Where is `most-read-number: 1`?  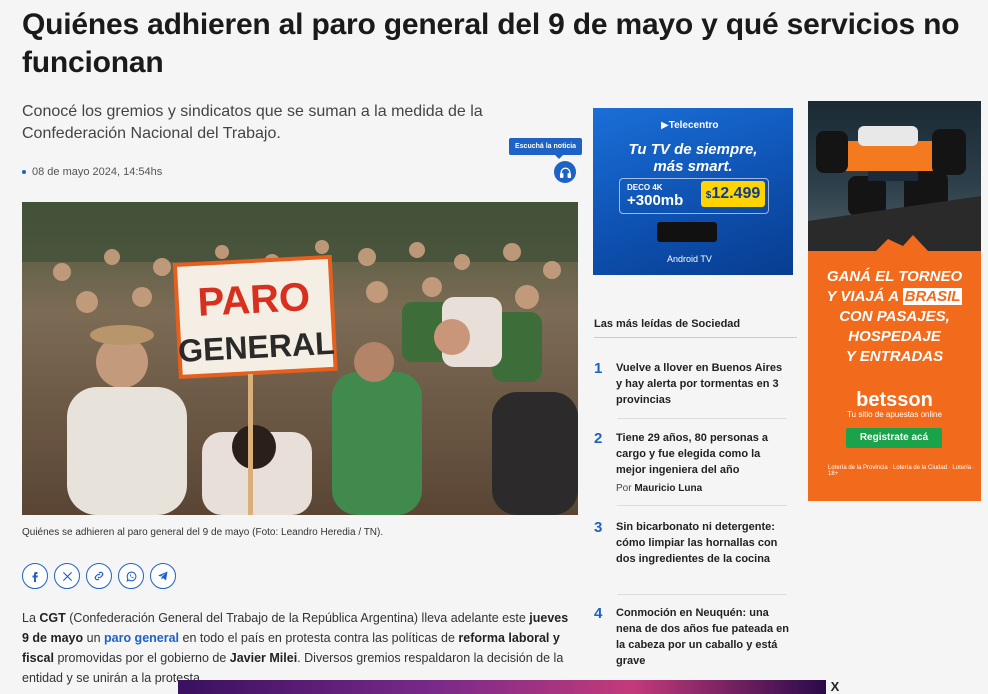
most-read-number: 1 is located at coordinates (598, 368).